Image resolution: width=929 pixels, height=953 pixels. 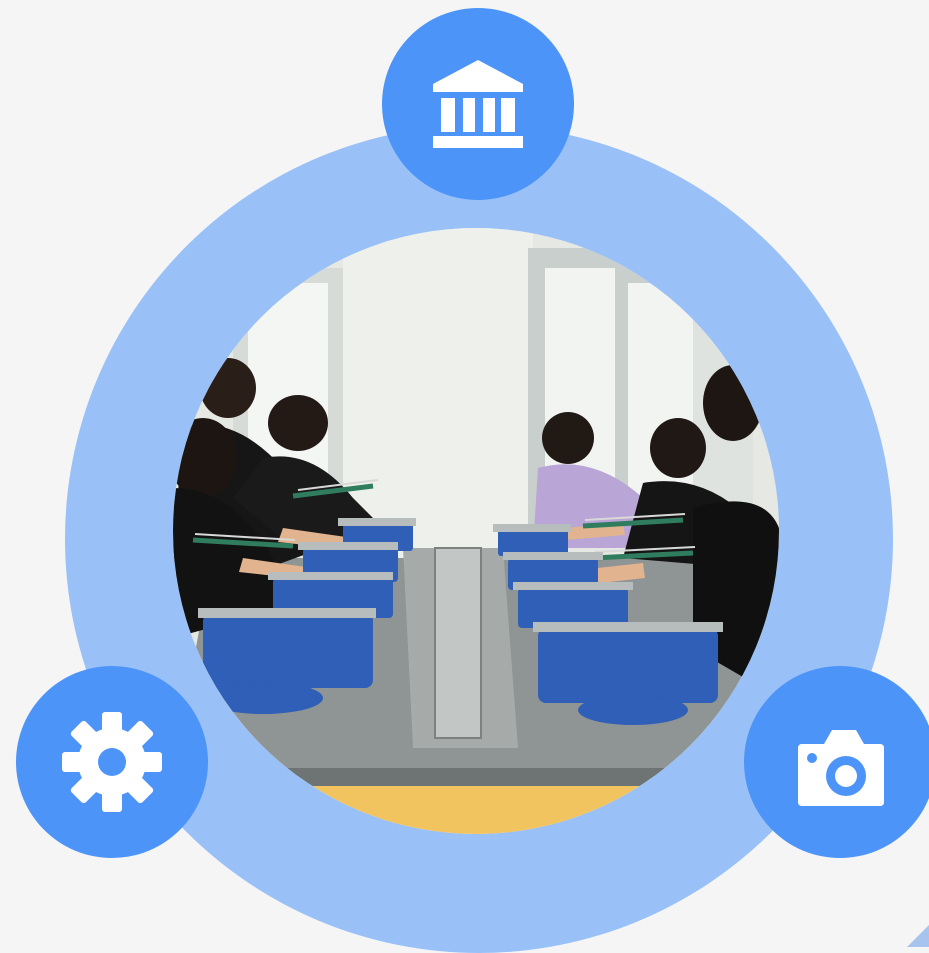 What do you see at coordinates (918, 936) in the screenshot?
I see `corner-decoration` at bounding box center [918, 936].